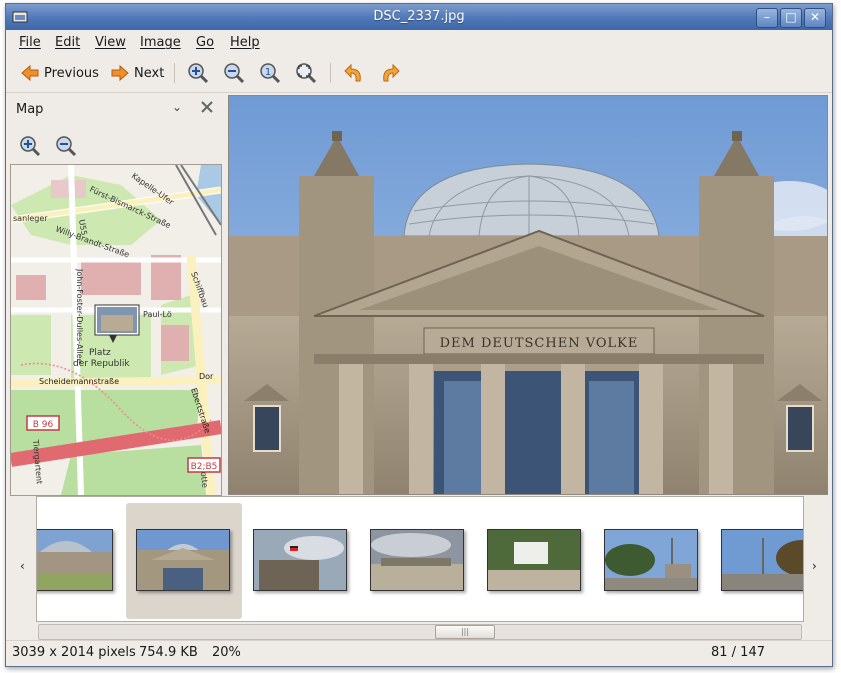 Image resolution: width=841 pixels, height=673 pixels. Describe the element at coordinates (66, 146) in the screenshot. I see `map-zoom-out-icon` at that location.